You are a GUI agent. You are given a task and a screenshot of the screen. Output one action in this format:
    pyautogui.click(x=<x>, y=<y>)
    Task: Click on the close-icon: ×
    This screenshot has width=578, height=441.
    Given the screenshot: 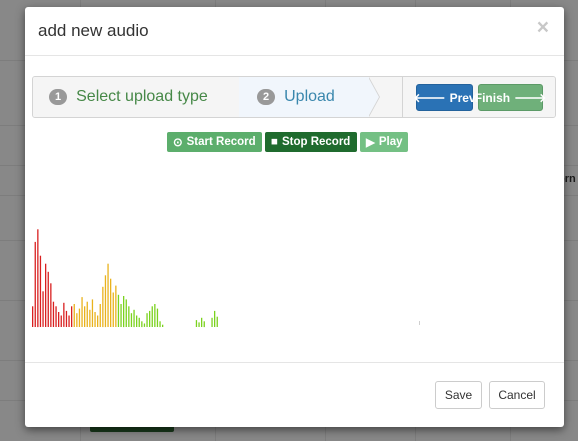 What is the action you would take?
    pyautogui.click(x=543, y=28)
    